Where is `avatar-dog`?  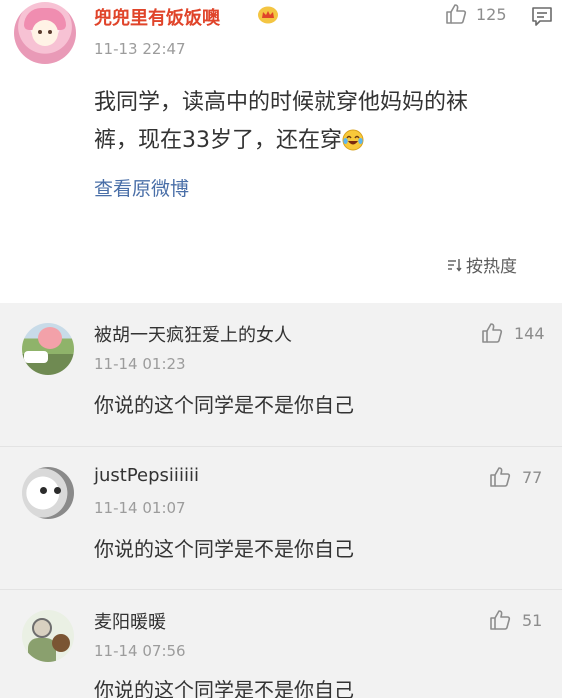 avatar-dog is located at coordinates (61, 643).